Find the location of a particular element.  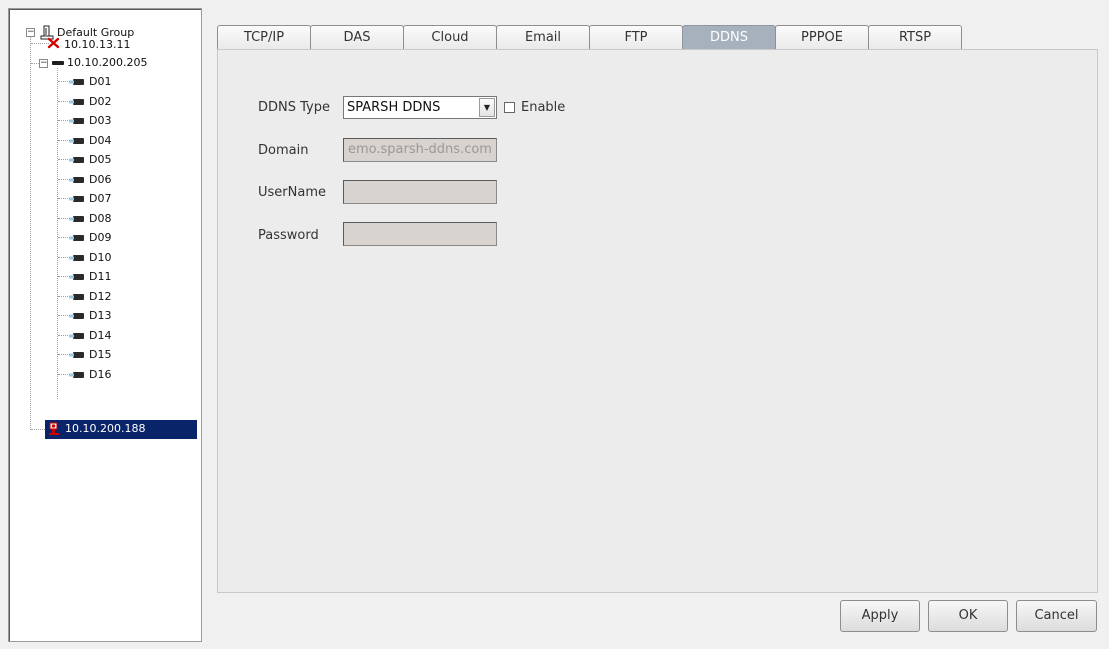

tree-channel-label: D16 is located at coordinates (100, 374).